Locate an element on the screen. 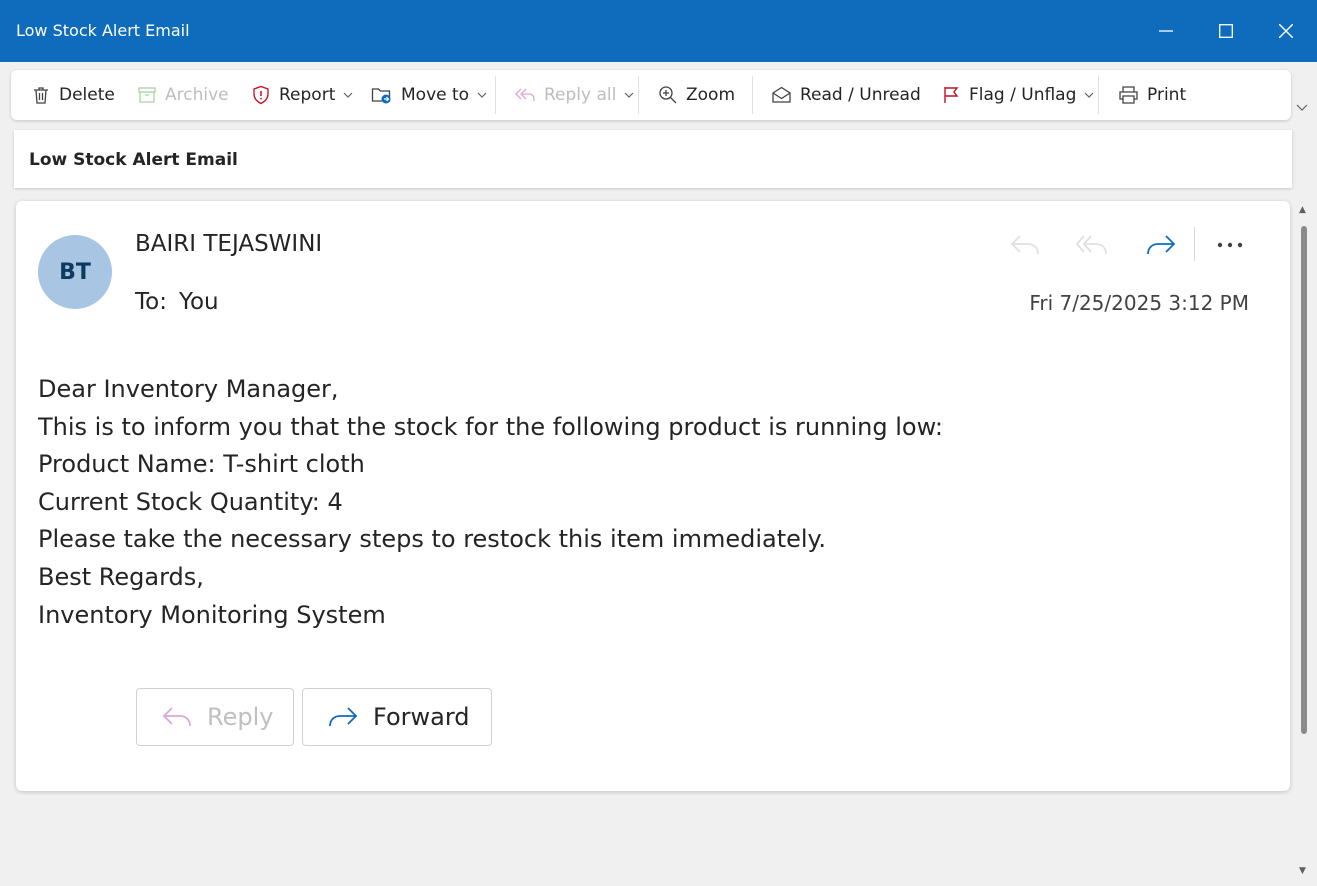 The image size is (1317, 886). to-label: To: is located at coordinates (151, 302).